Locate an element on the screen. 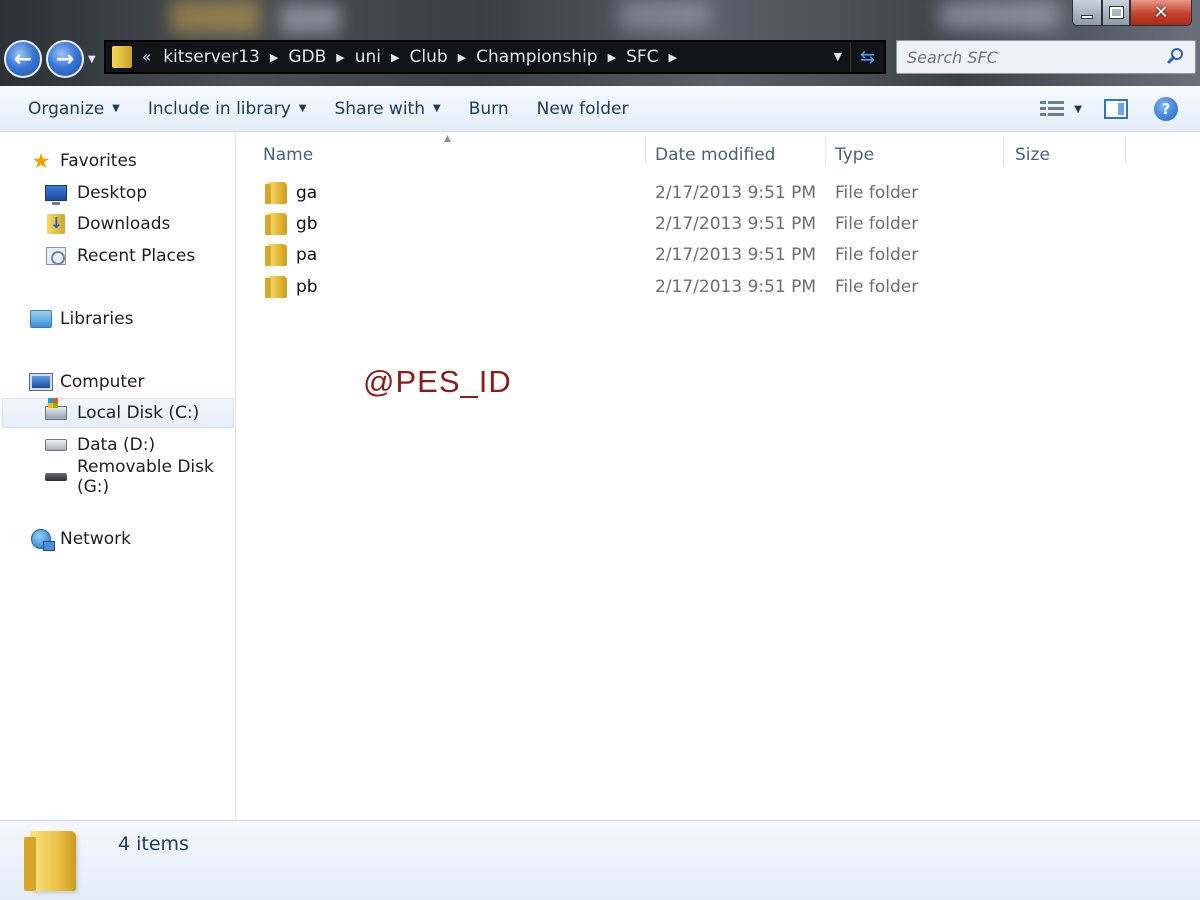 Image resolution: width=1200 pixels, height=900 pixels. sidebar-item-libraries: Libraries is located at coordinates (81, 319).